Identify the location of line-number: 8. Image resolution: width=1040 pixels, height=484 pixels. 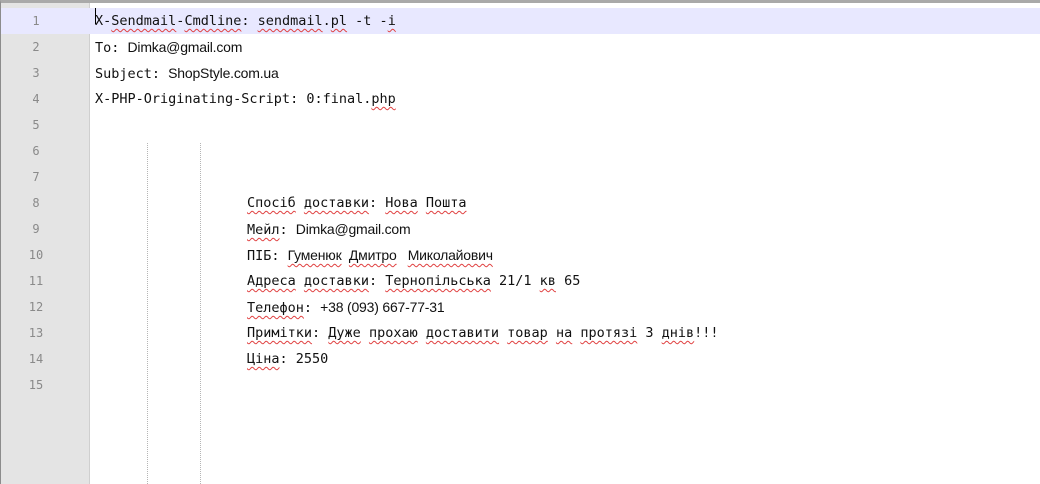
(36, 203).